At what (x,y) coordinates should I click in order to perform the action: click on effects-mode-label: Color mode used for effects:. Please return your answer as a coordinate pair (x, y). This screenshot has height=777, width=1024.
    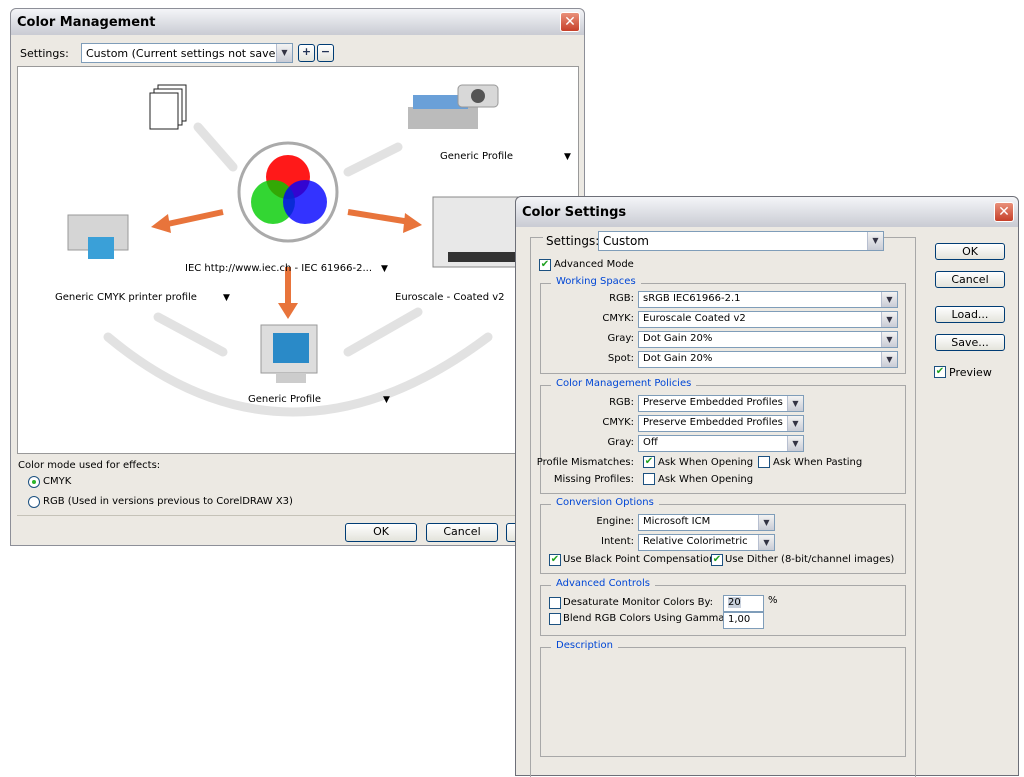
    Looking at the image, I should click on (89, 465).